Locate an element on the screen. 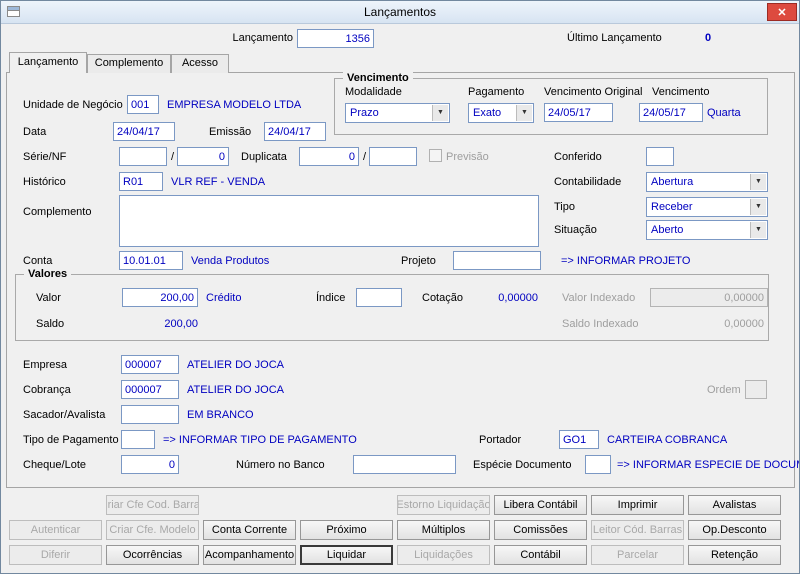 This screenshot has height=574, width=800. pagamento-select: Exato ▼ is located at coordinates (501, 113).